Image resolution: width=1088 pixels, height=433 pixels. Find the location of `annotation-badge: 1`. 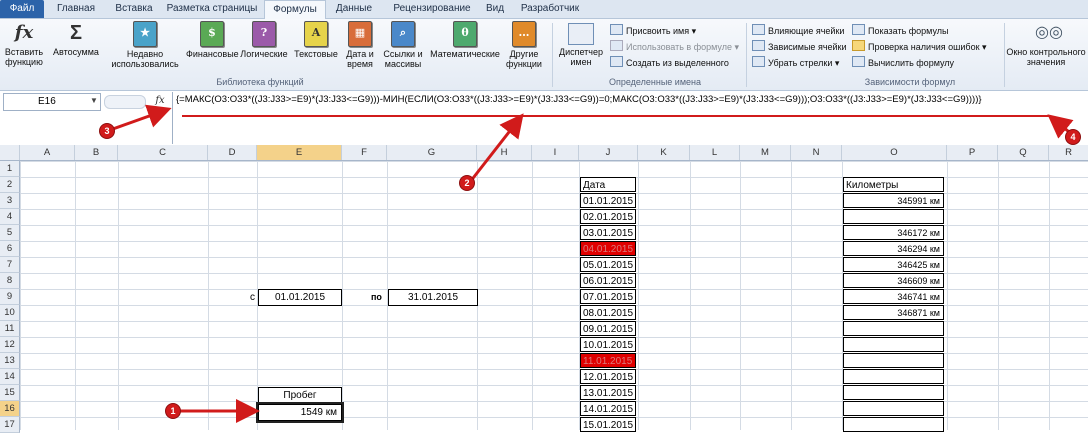

annotation-badge: 1 is located at coordinates (173, 411).